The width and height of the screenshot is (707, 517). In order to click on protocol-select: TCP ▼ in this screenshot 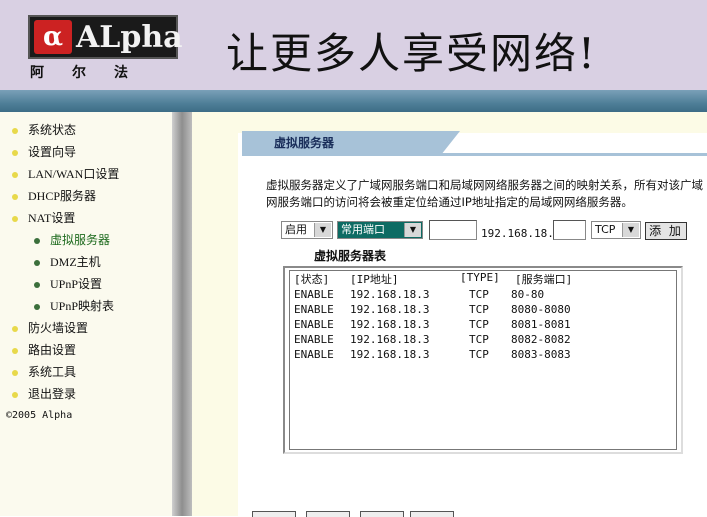, I will do `click(616, 230)`.